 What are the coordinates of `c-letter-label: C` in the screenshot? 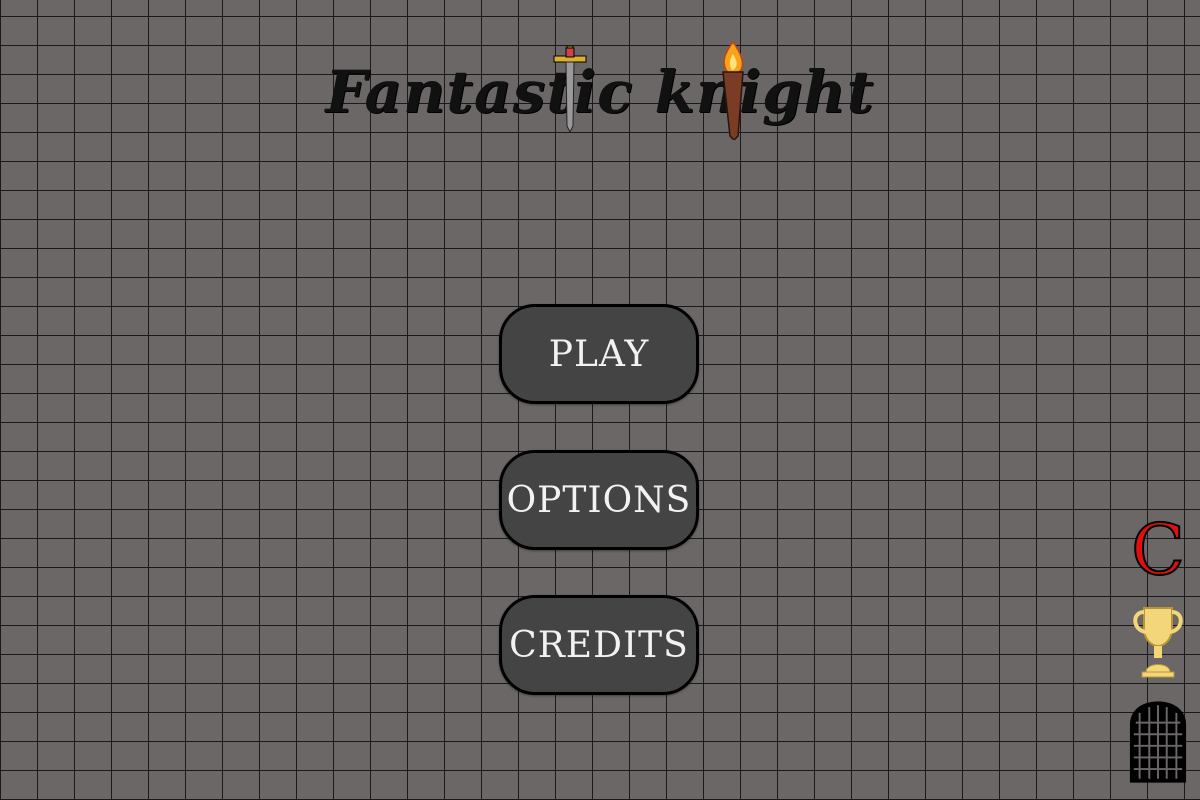 It's located at (1158, 549).